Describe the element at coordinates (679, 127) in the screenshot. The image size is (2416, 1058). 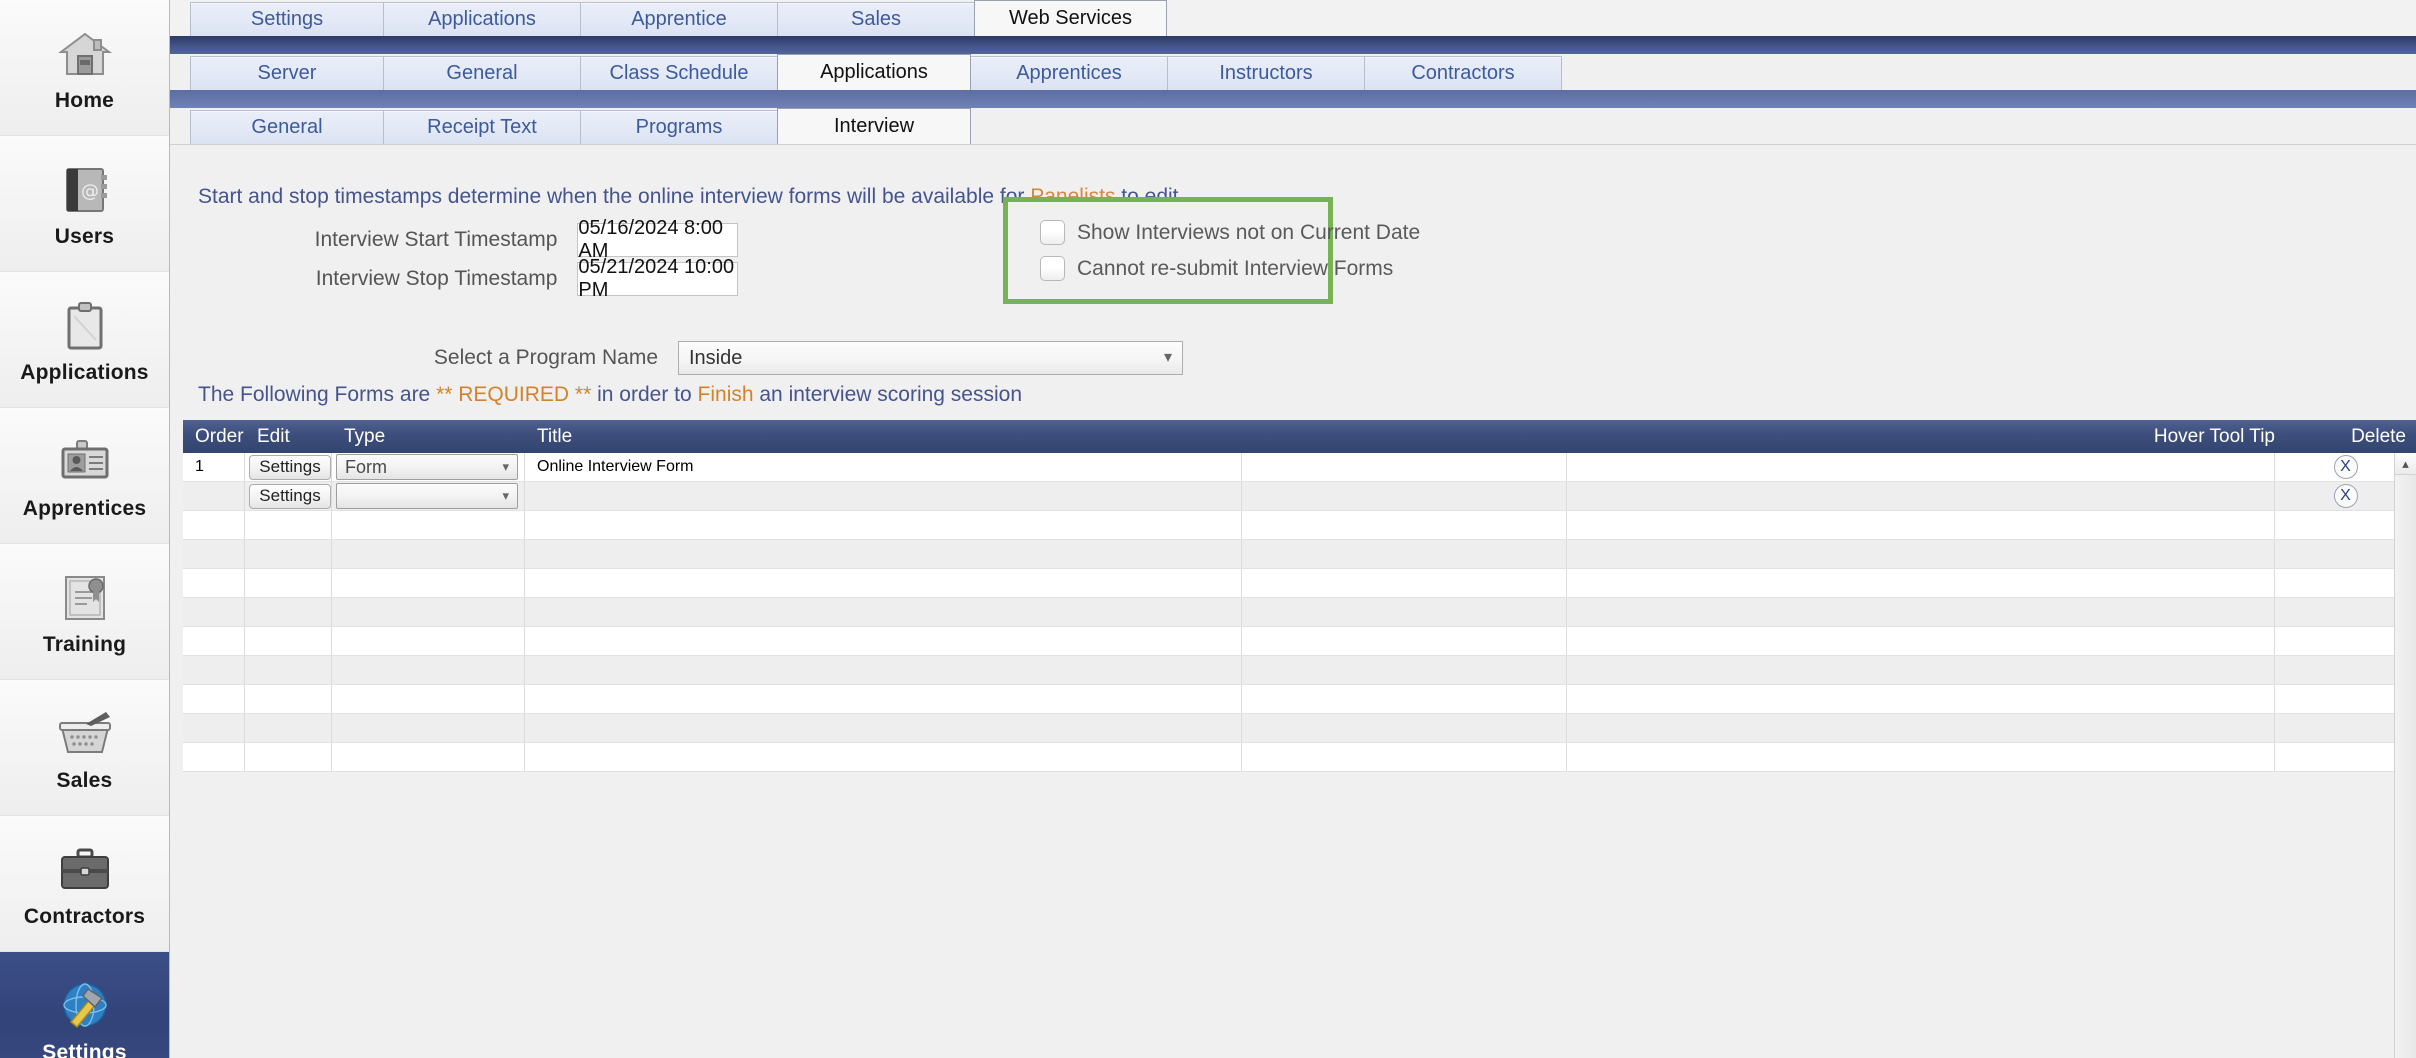
I see `tab-programs: Programs` at that location.